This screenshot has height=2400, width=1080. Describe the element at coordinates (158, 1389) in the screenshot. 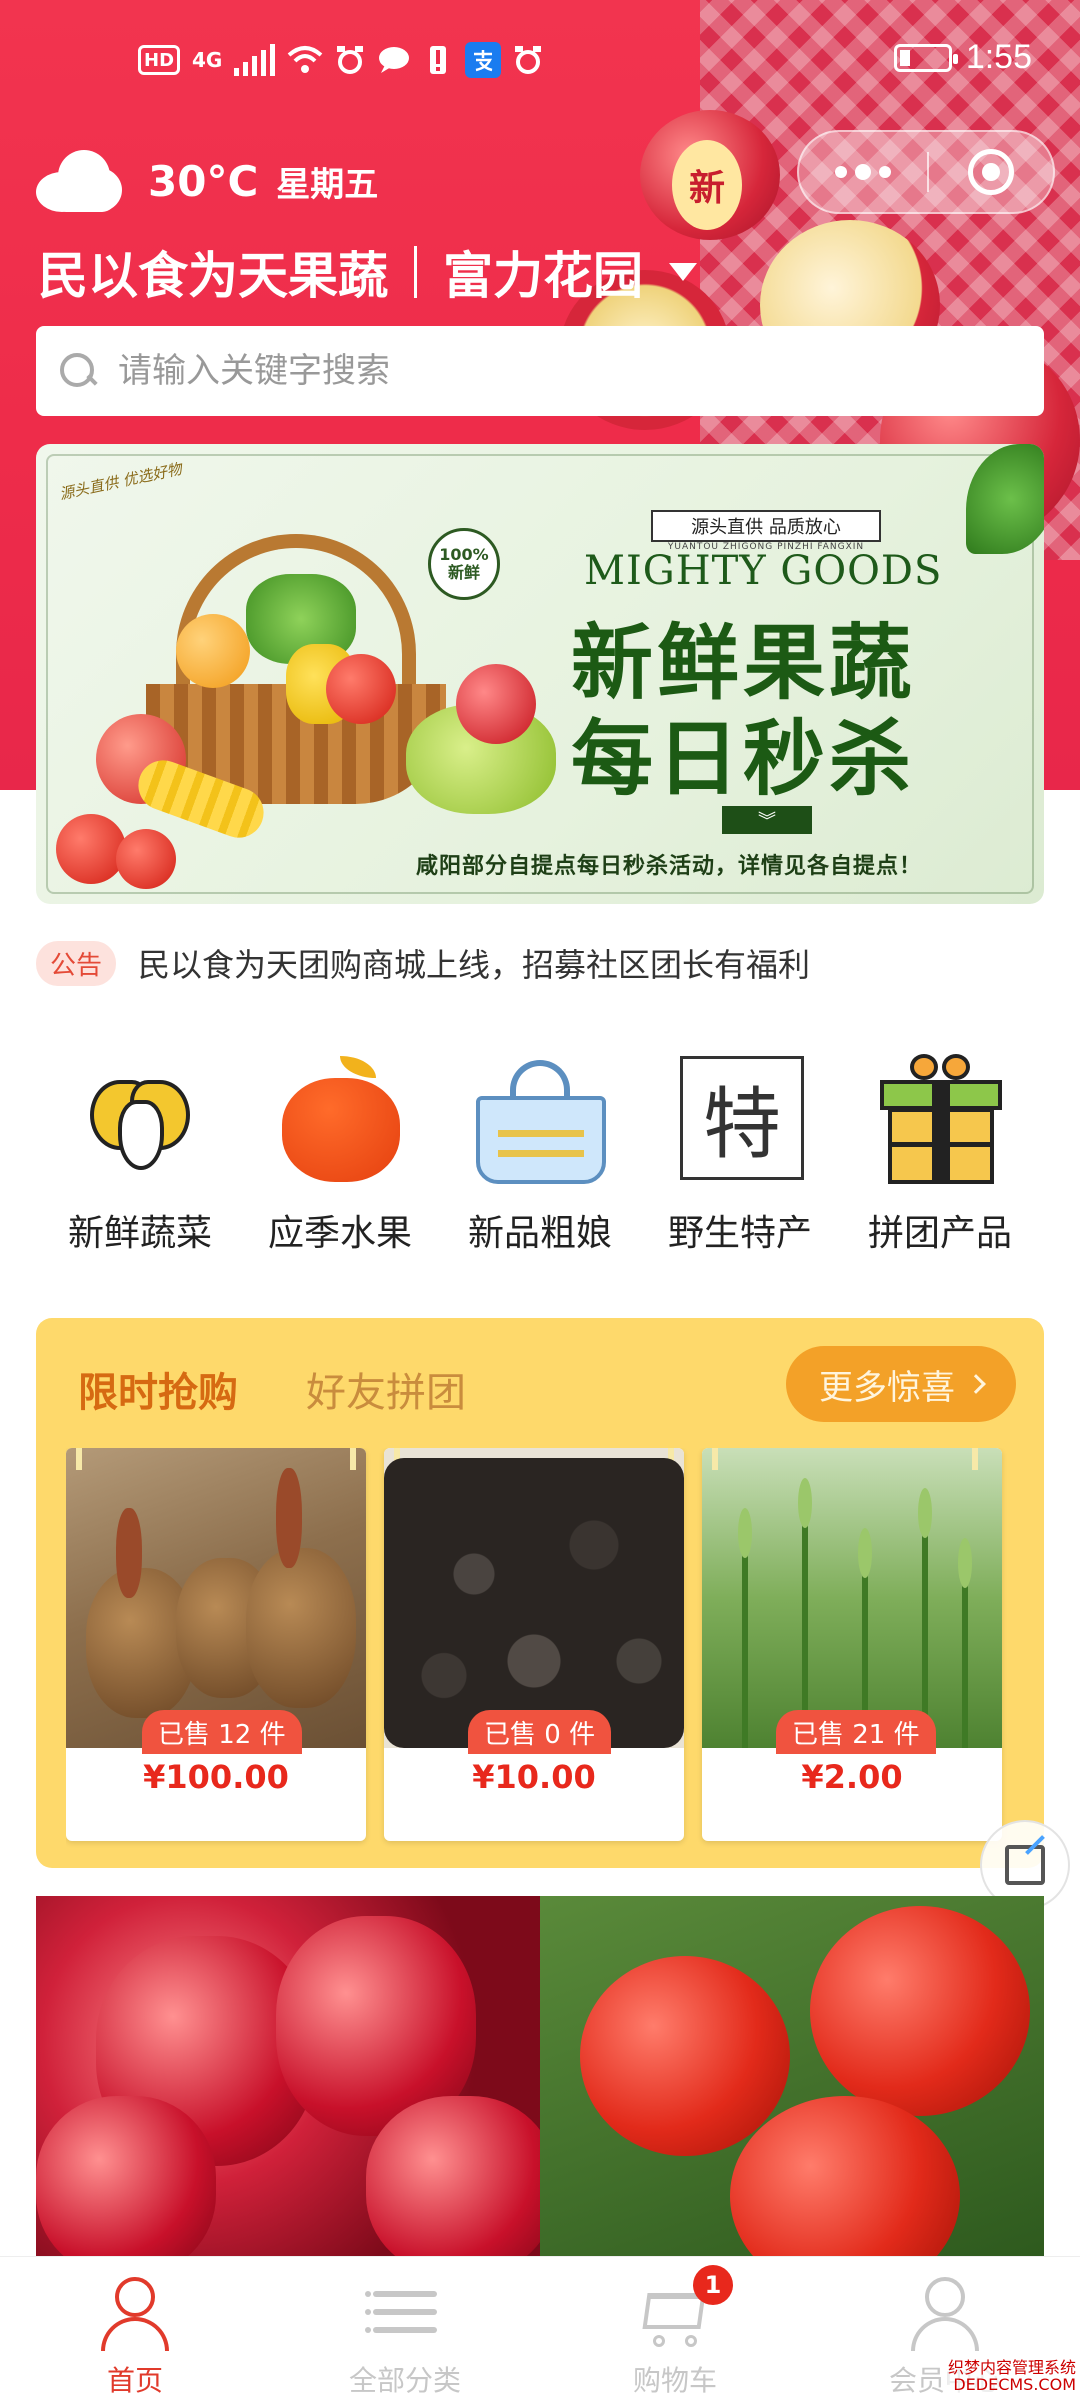

I see `tab-flash-sale: 限时抢购` at that location.